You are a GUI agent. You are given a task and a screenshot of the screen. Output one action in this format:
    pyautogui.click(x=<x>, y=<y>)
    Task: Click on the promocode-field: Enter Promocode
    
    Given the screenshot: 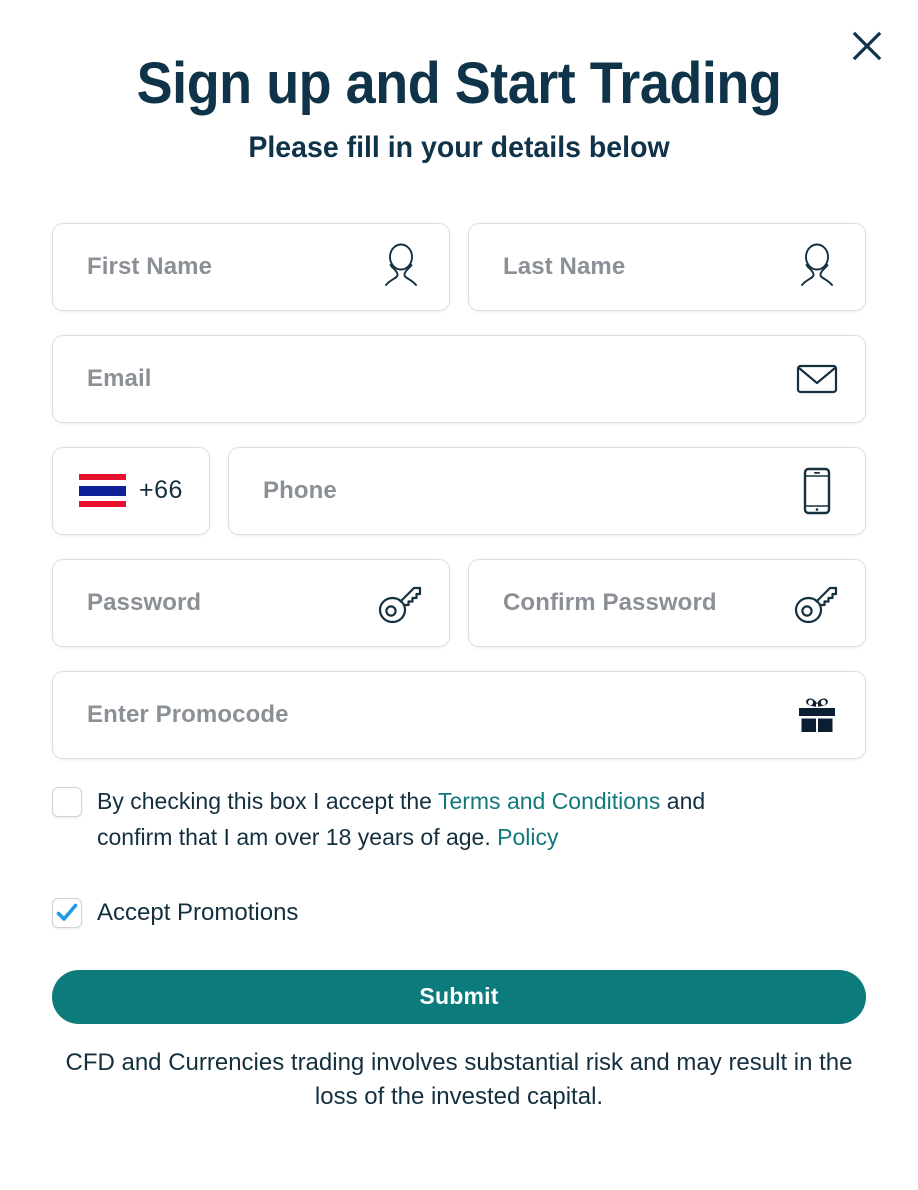 What is the action you would take?
    pyautogui.click(x=459, y=714)
    